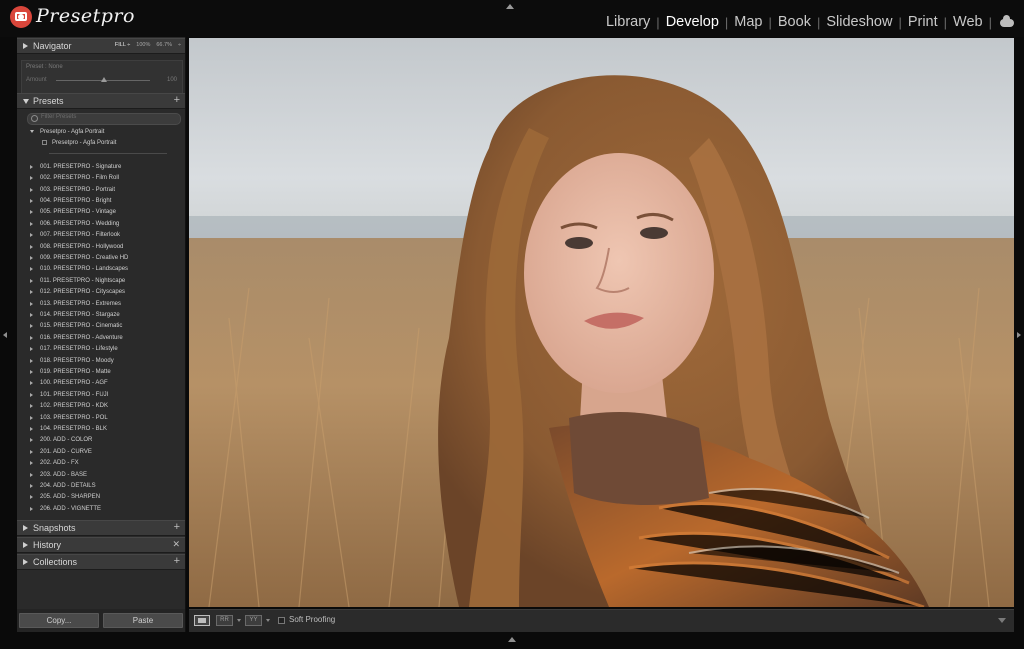 The width and height of the screenshot is (1024, 649). What do you see at coordinates (82, 246) in the screenshot?
I see `preset-folder-label: 008. PRESETPRO - Hollywood` at bounding box center [82, 246].